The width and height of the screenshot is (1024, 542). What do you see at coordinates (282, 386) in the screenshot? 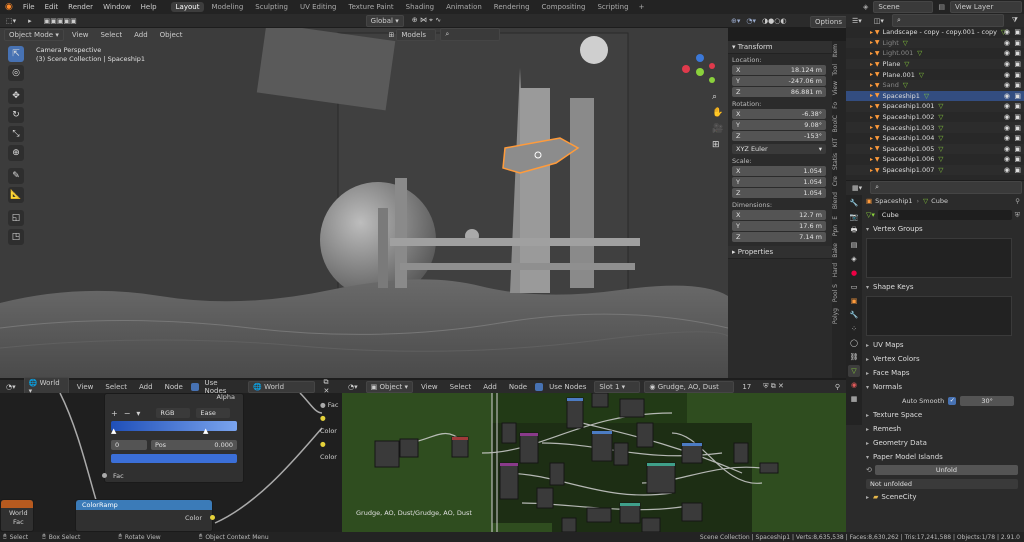
I see `world-datablock-field: 🌐 World` at bounding box center [282, 386].